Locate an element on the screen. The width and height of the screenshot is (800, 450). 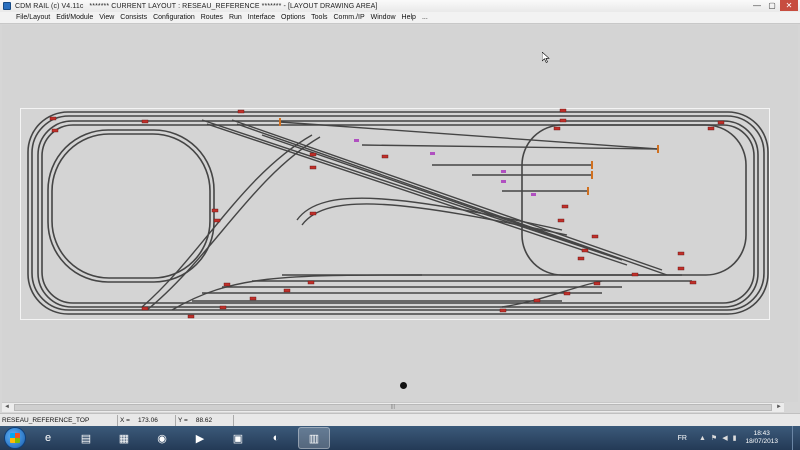
close-button: ✕ is located at coordinates (789, 5).